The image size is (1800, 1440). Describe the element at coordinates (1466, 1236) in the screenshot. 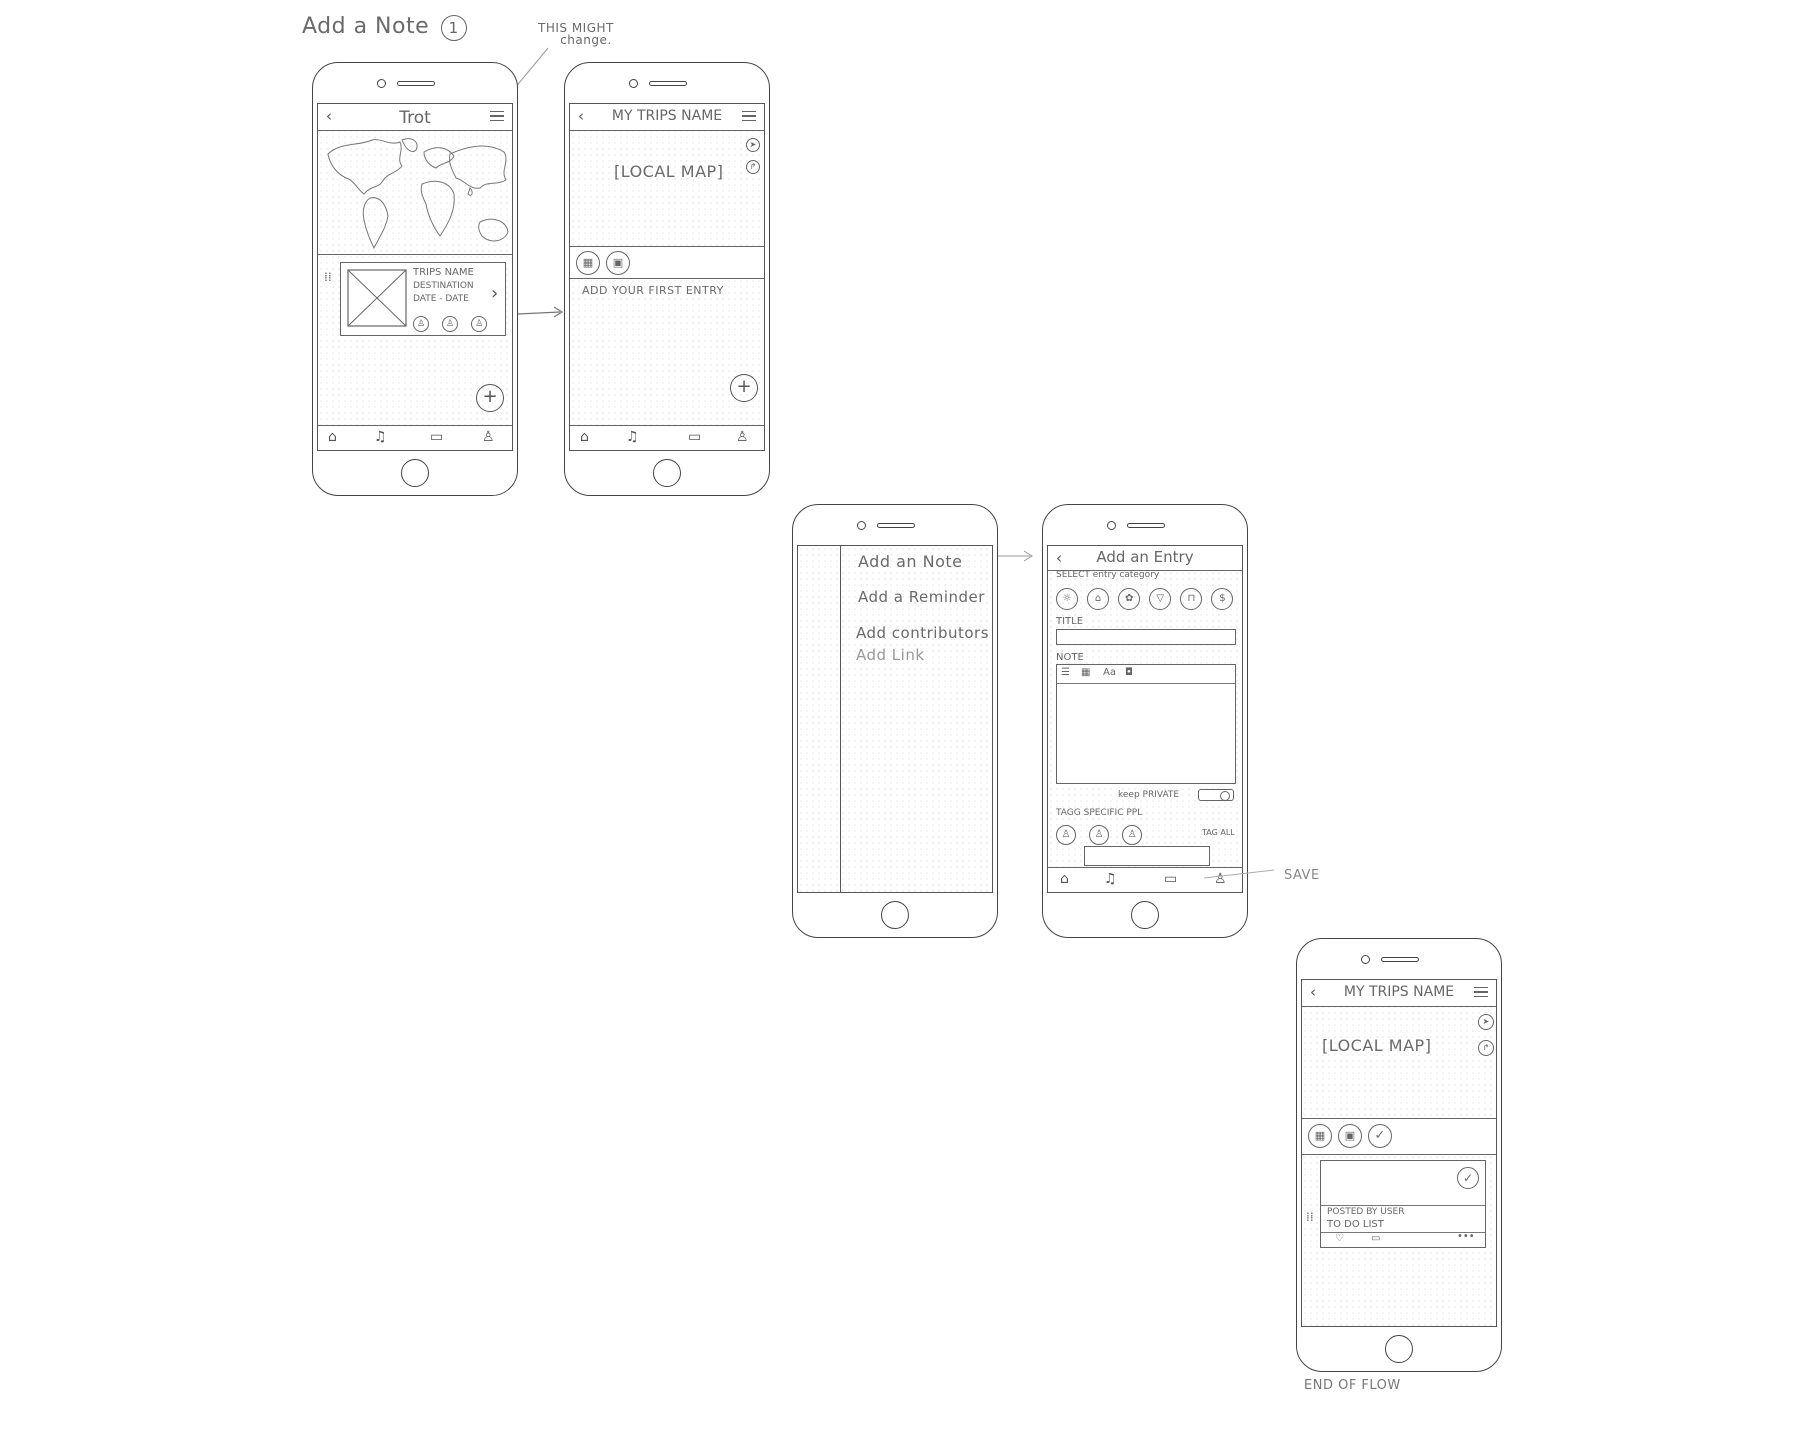

I see `more-options-button: •••` at that location.